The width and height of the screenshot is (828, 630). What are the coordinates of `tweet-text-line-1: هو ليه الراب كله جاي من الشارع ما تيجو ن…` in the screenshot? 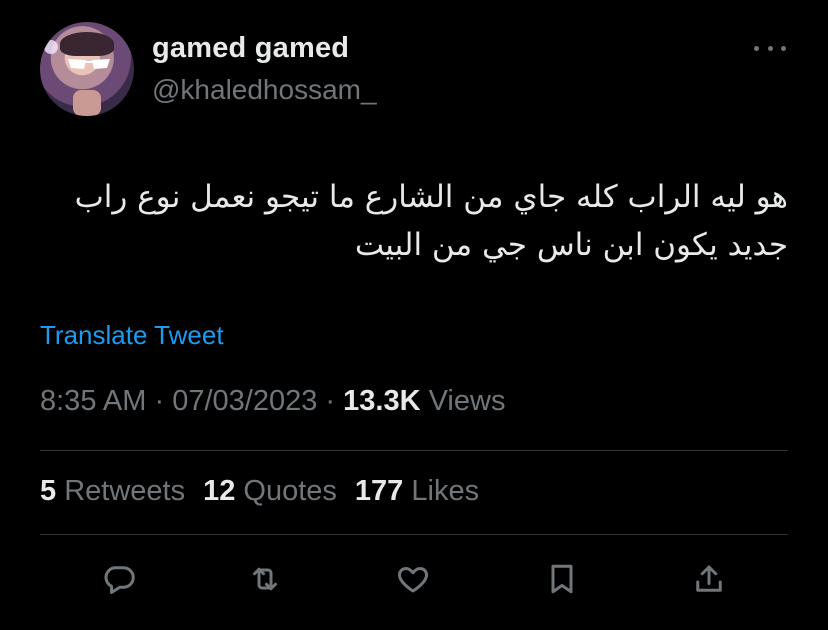 It's located at (431, 197).